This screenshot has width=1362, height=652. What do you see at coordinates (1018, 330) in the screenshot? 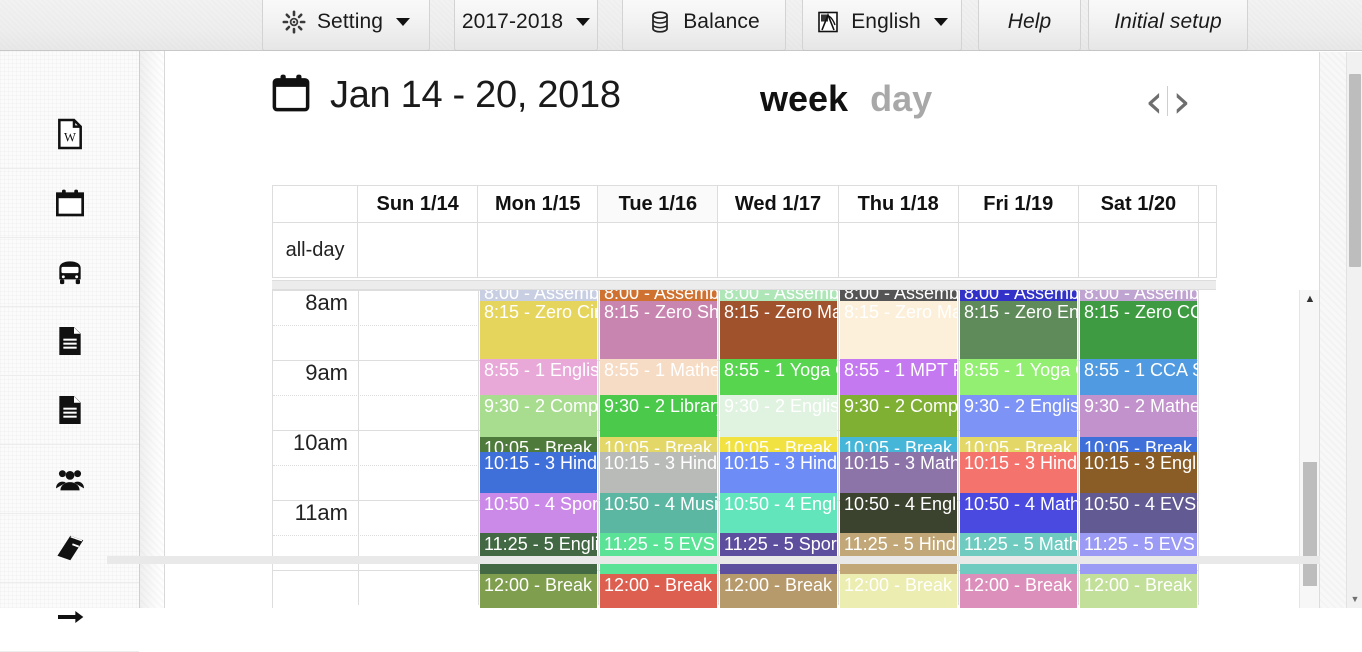
I see `calendar-event: 8:15 - Zero English` at bounding box center [1018, 330].